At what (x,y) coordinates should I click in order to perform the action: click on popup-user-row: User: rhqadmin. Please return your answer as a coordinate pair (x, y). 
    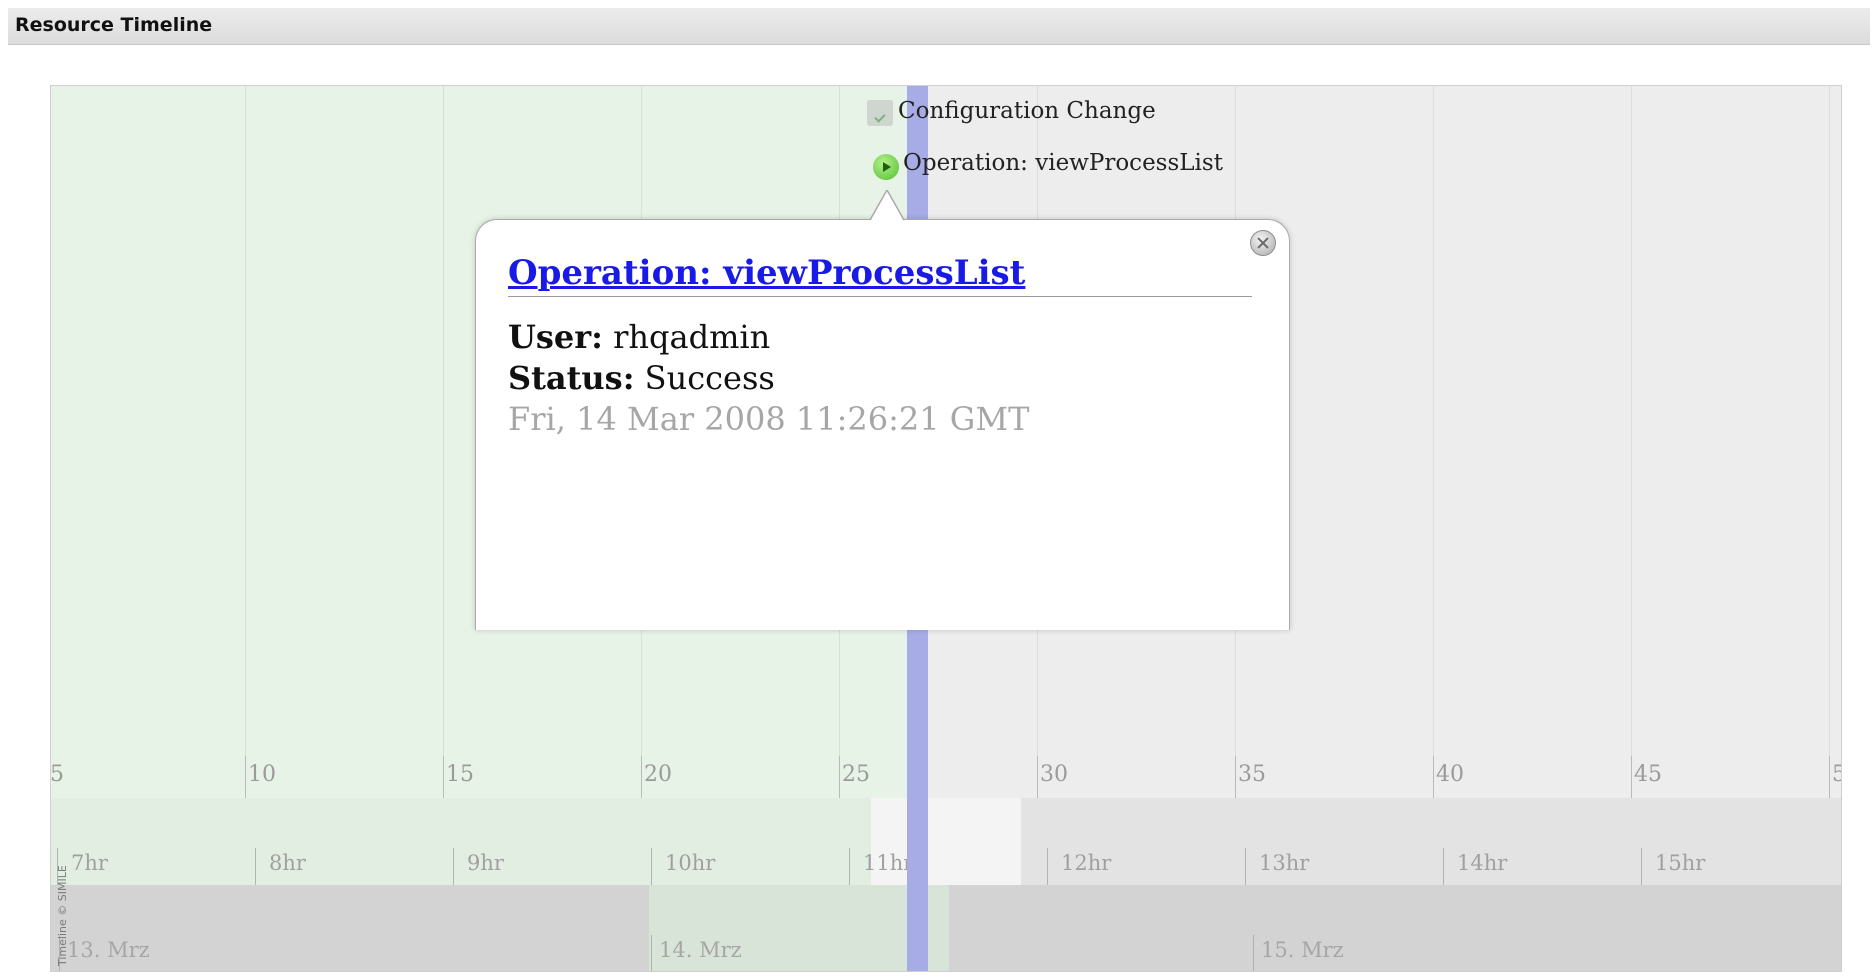
    Looking at the image, I should click on (639, 337).